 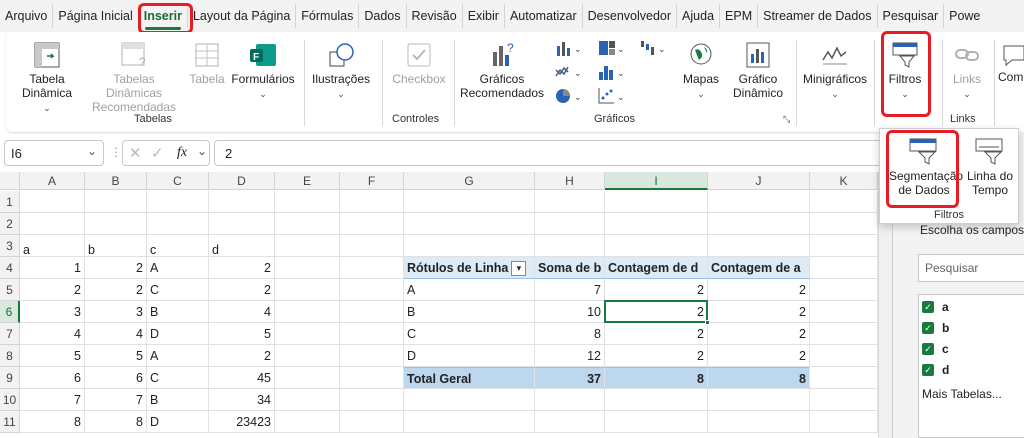 What do you see at coordinates (307, 181) in the screenshot?
I see `column-header-e: E` at bounding box center [307, 181].